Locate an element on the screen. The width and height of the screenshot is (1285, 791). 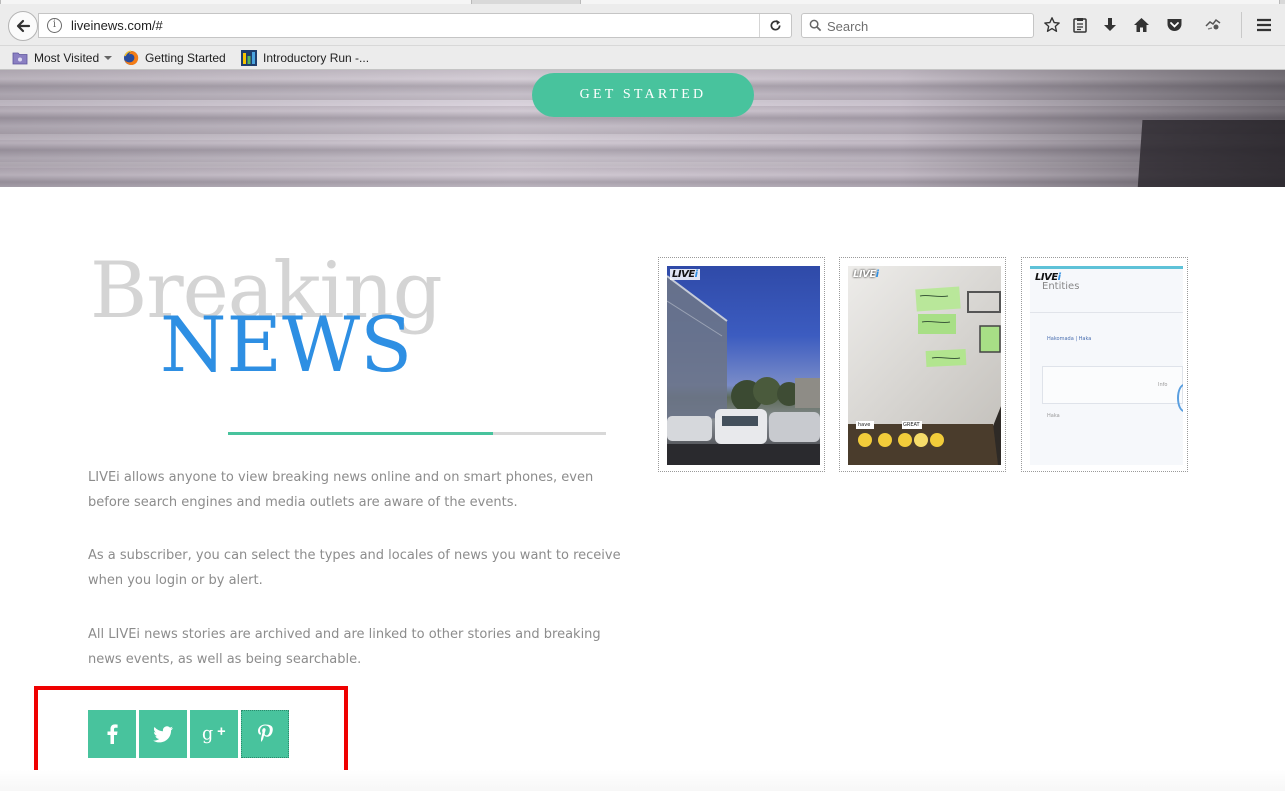
reading-list-button is located at coordinates (1080, 25).